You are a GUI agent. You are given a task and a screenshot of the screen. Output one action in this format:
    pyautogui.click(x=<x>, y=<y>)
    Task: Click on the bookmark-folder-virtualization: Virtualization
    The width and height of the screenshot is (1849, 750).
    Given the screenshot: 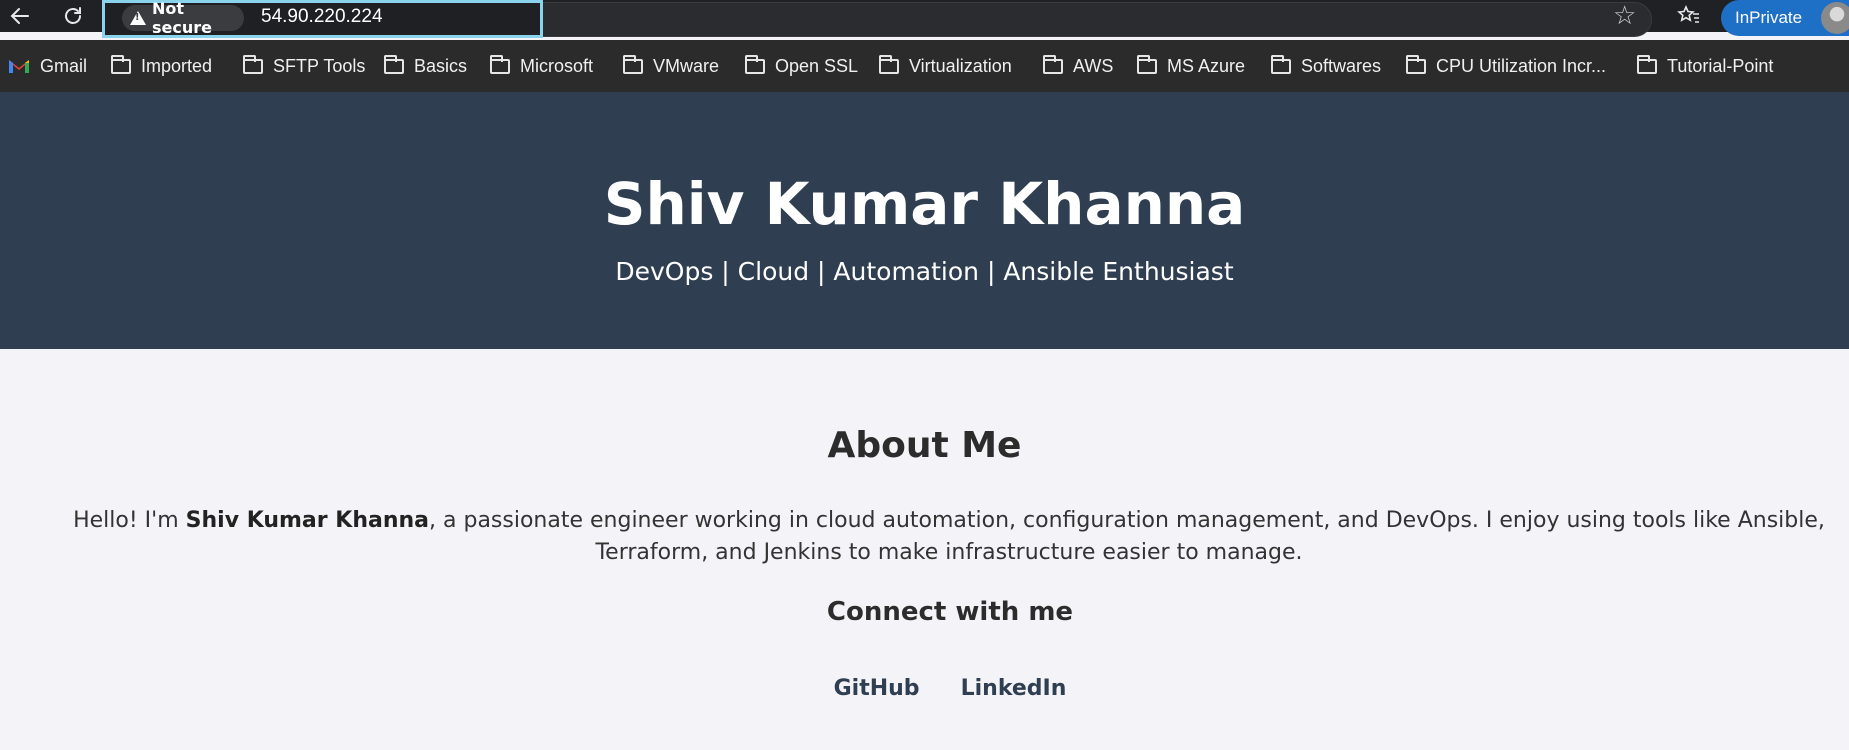 What is the action you would take?
    pyautogui.click(x=945, y=66)
    